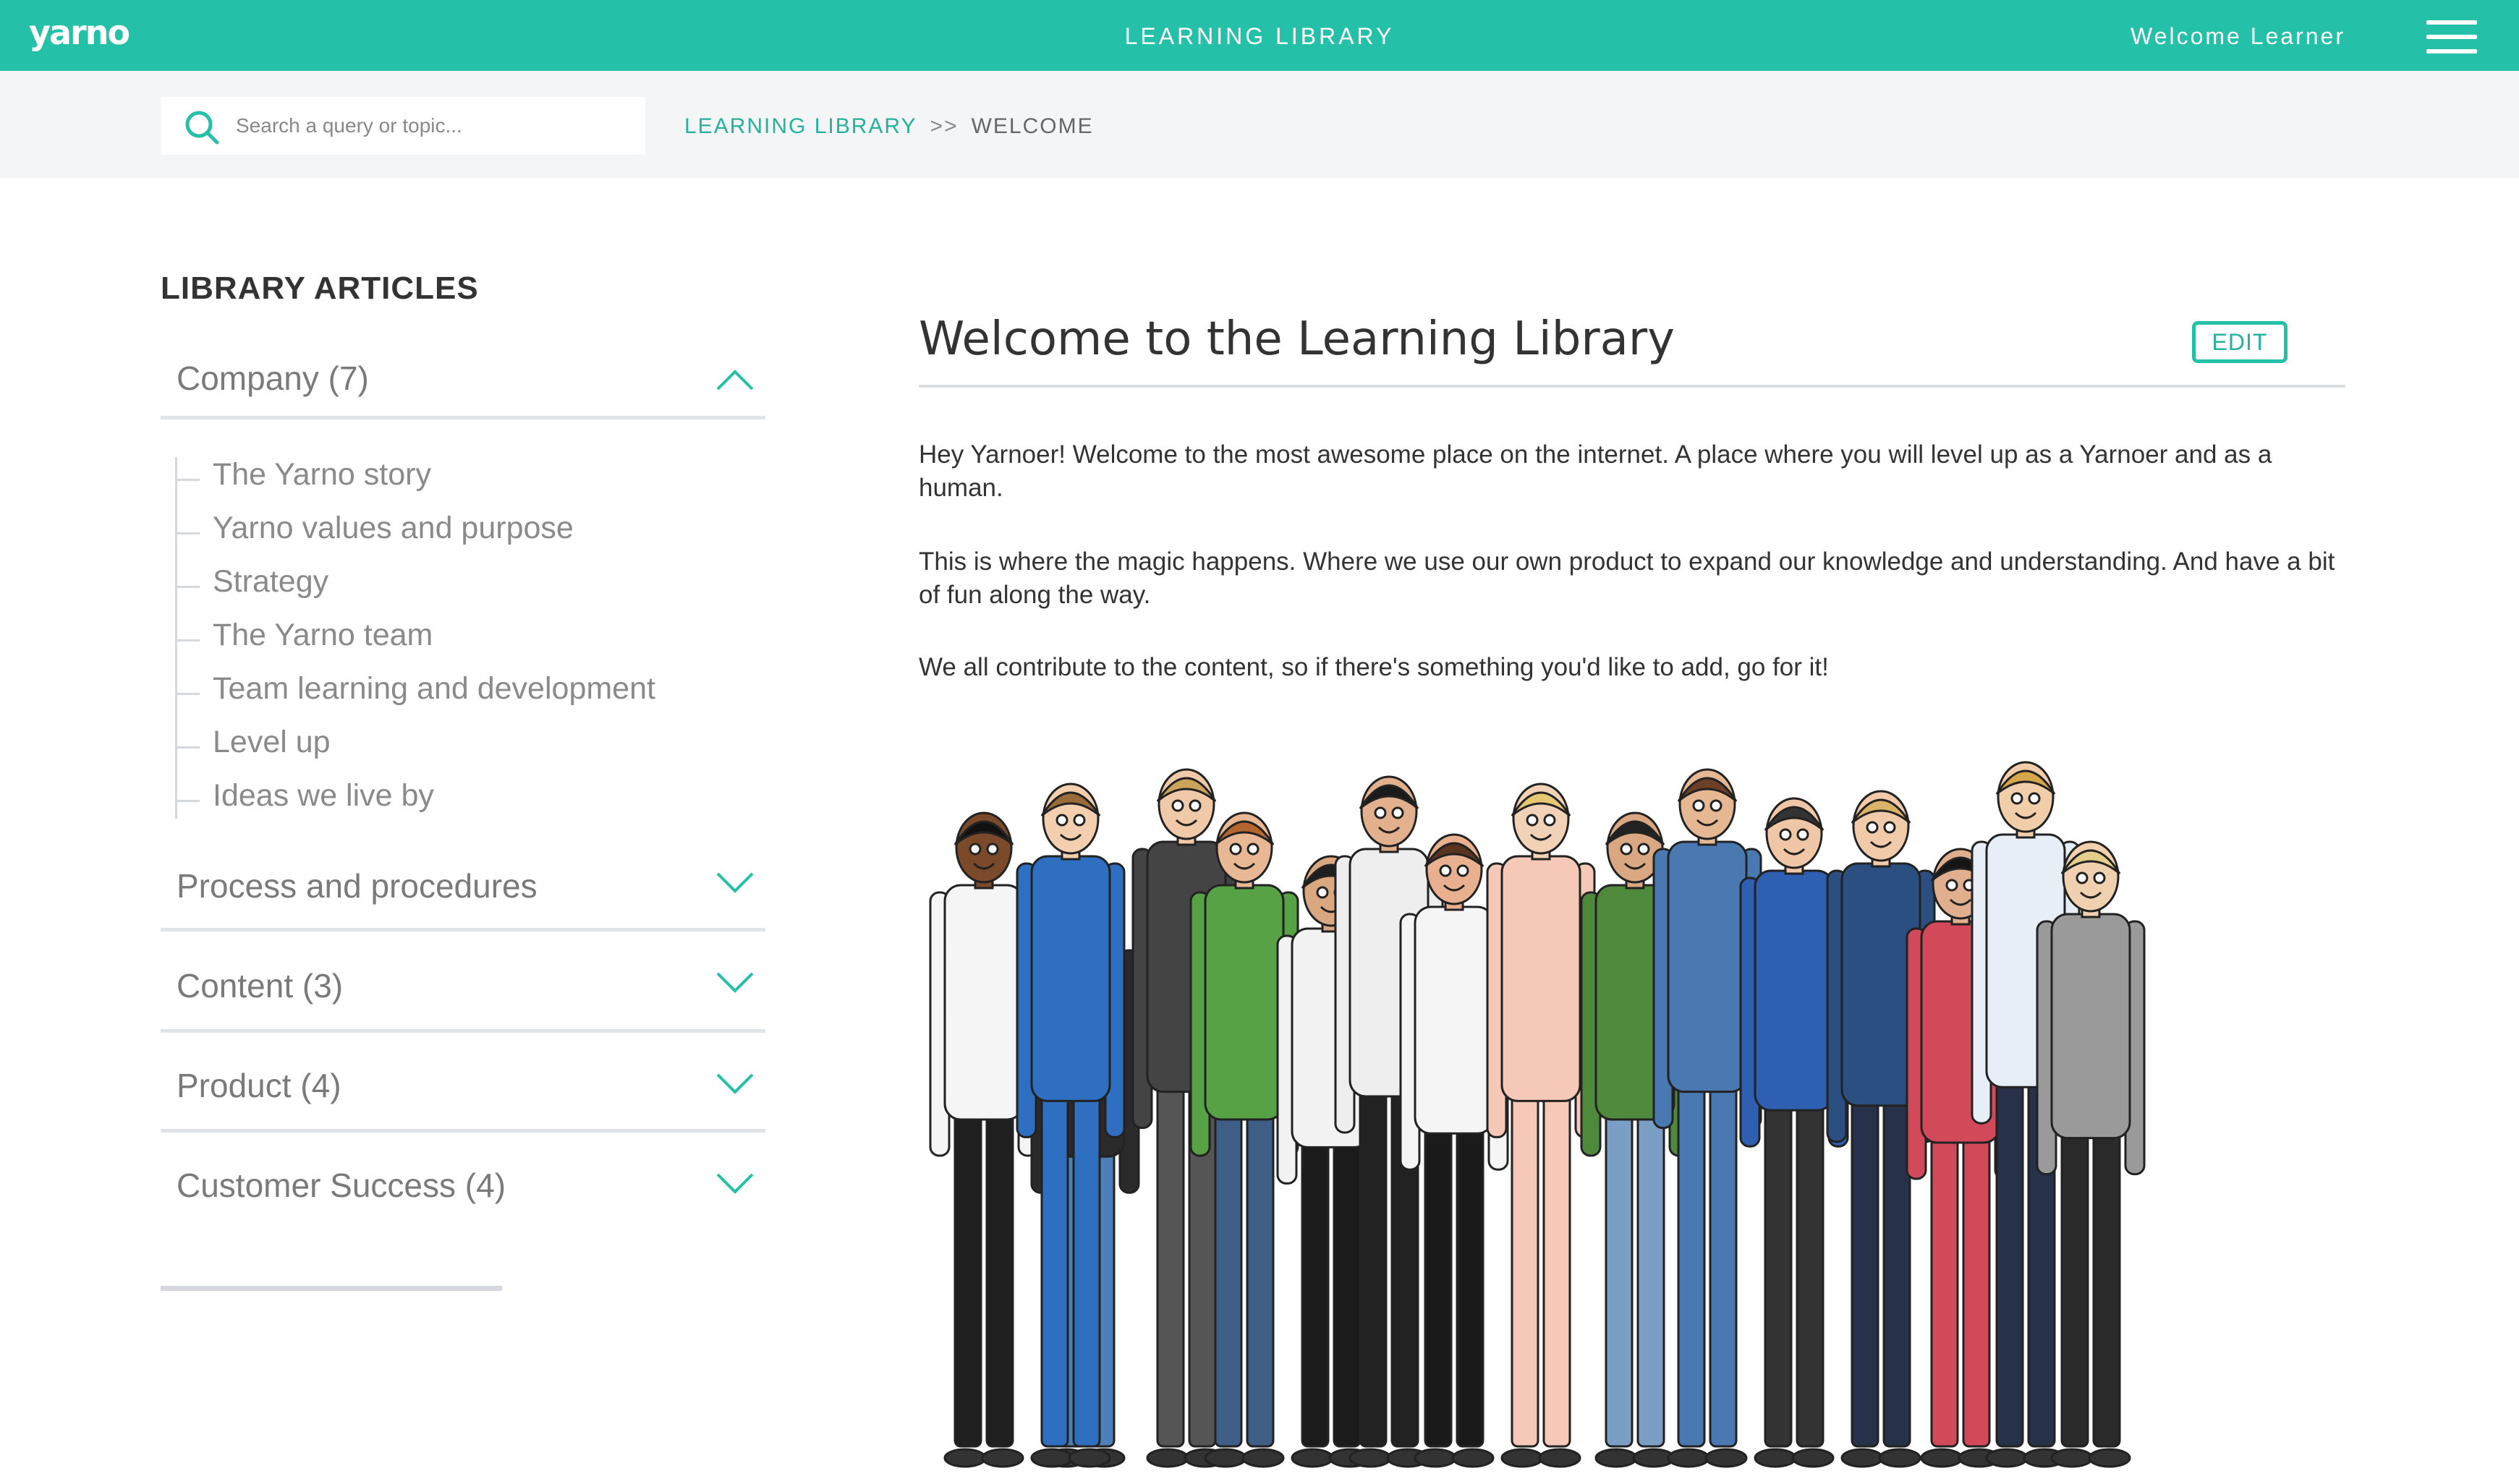 This screenshot has width=2519, height=1484. What do you see at coordinates (305, 796) in the screenshot?
I see `sidebar-item-ideas: Ideas we live by` at bounding box center [305, 796].